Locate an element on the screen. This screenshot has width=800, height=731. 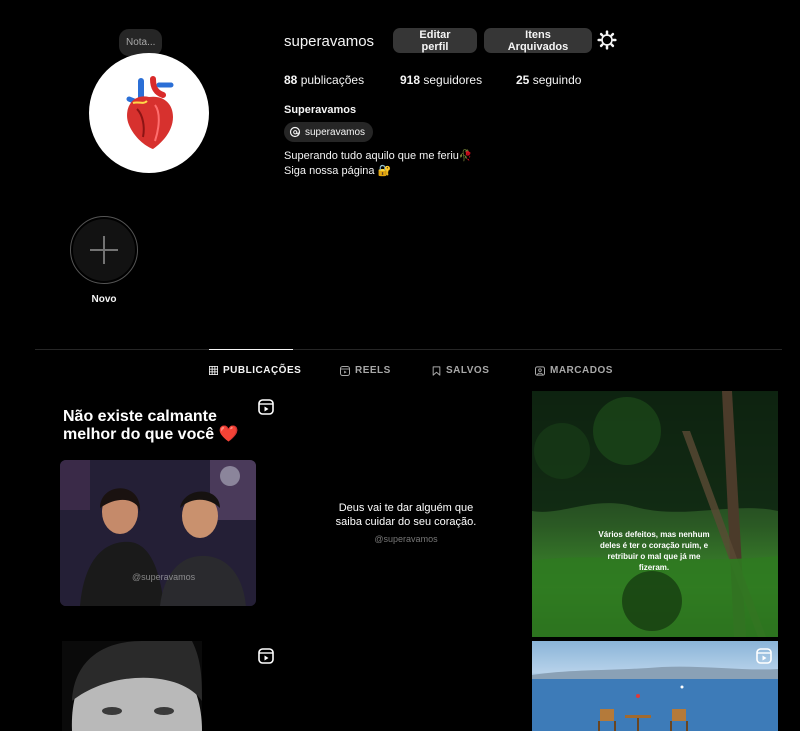
stat-posts: 88 publicações is located at coordinates (324, 80).